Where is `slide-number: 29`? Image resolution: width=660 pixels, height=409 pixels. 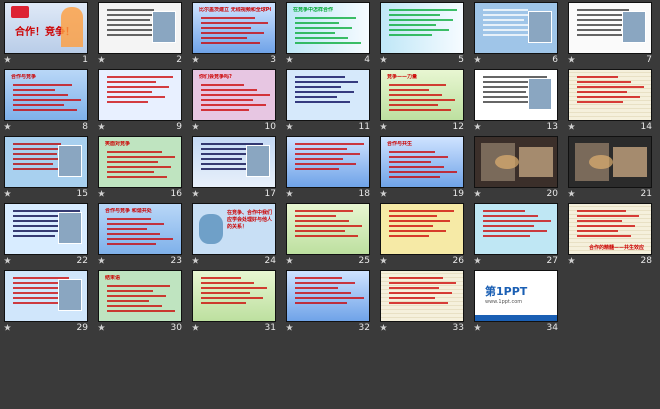 slide-number: 29 is located at coordinates (82, 328).